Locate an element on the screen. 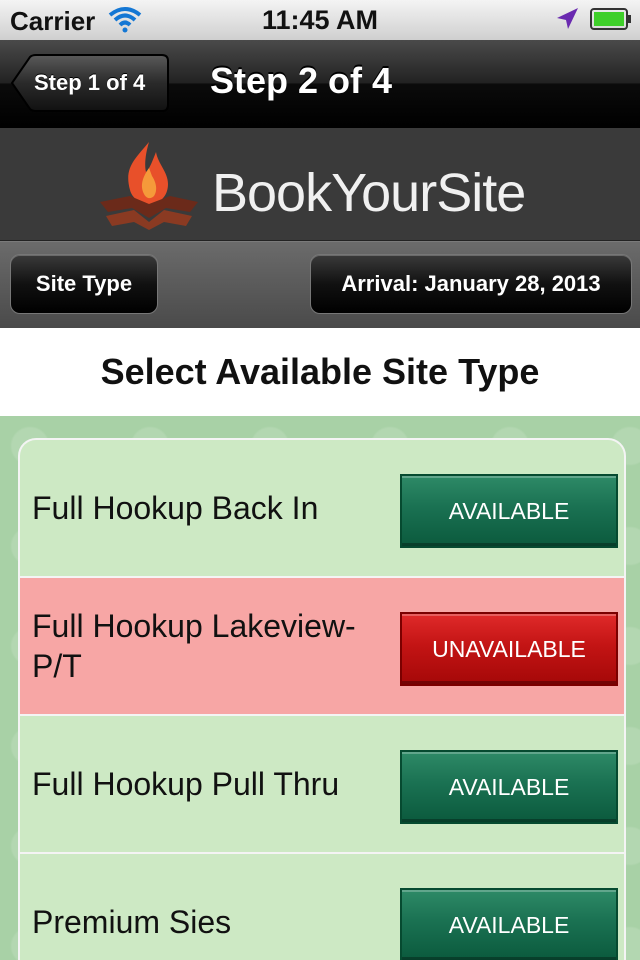  location-arrow-icon is located at coordinates (567, 18).